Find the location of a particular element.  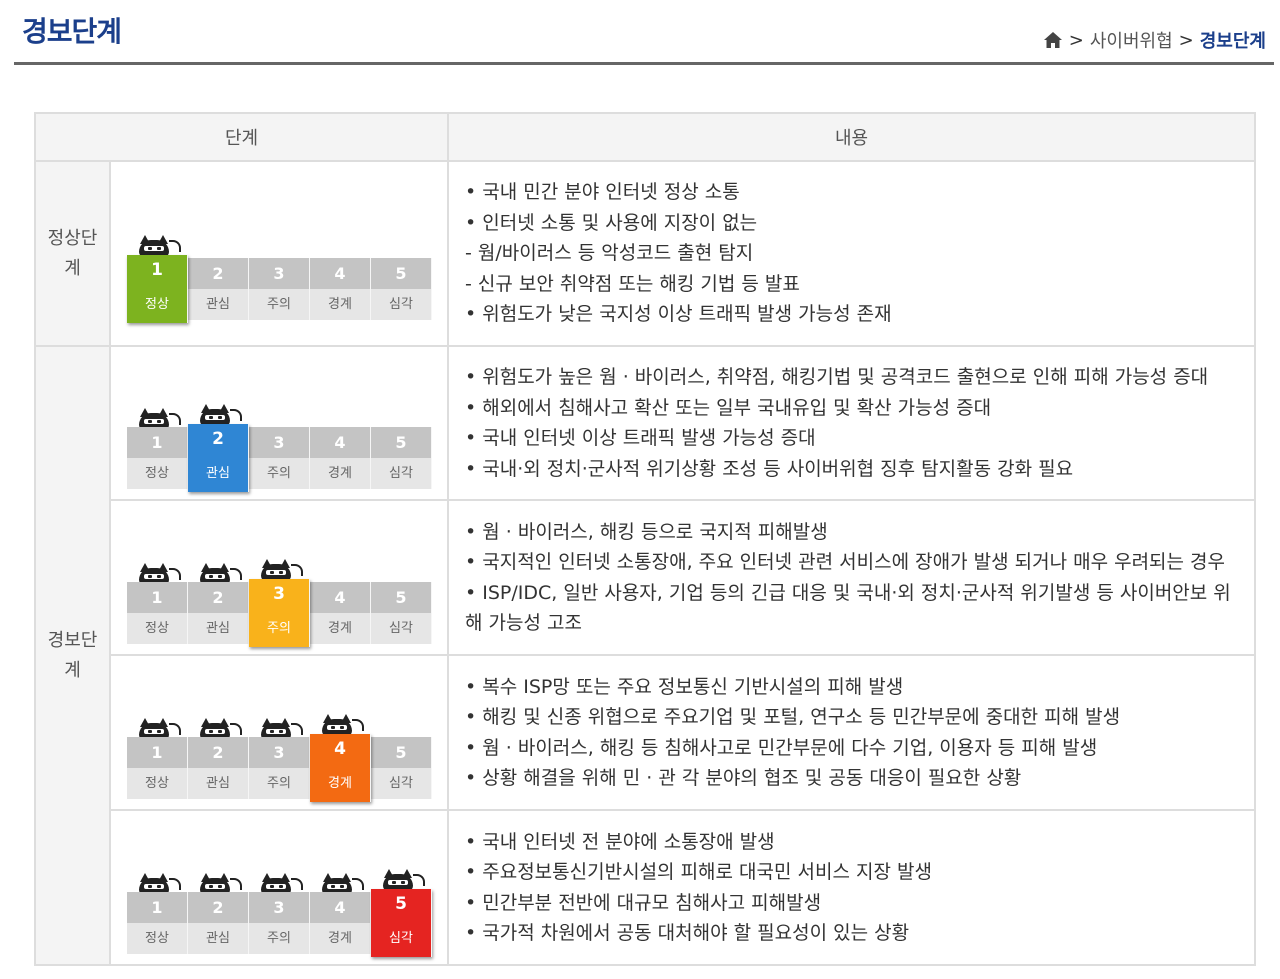

group-label-alert-text: 경보단 계 is located at coordinates (72, 655).